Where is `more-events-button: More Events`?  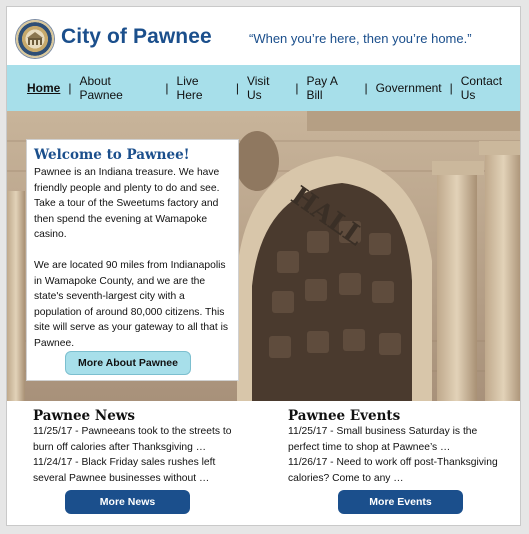 more-events-button: More Events is located at coordinates (400, 502).